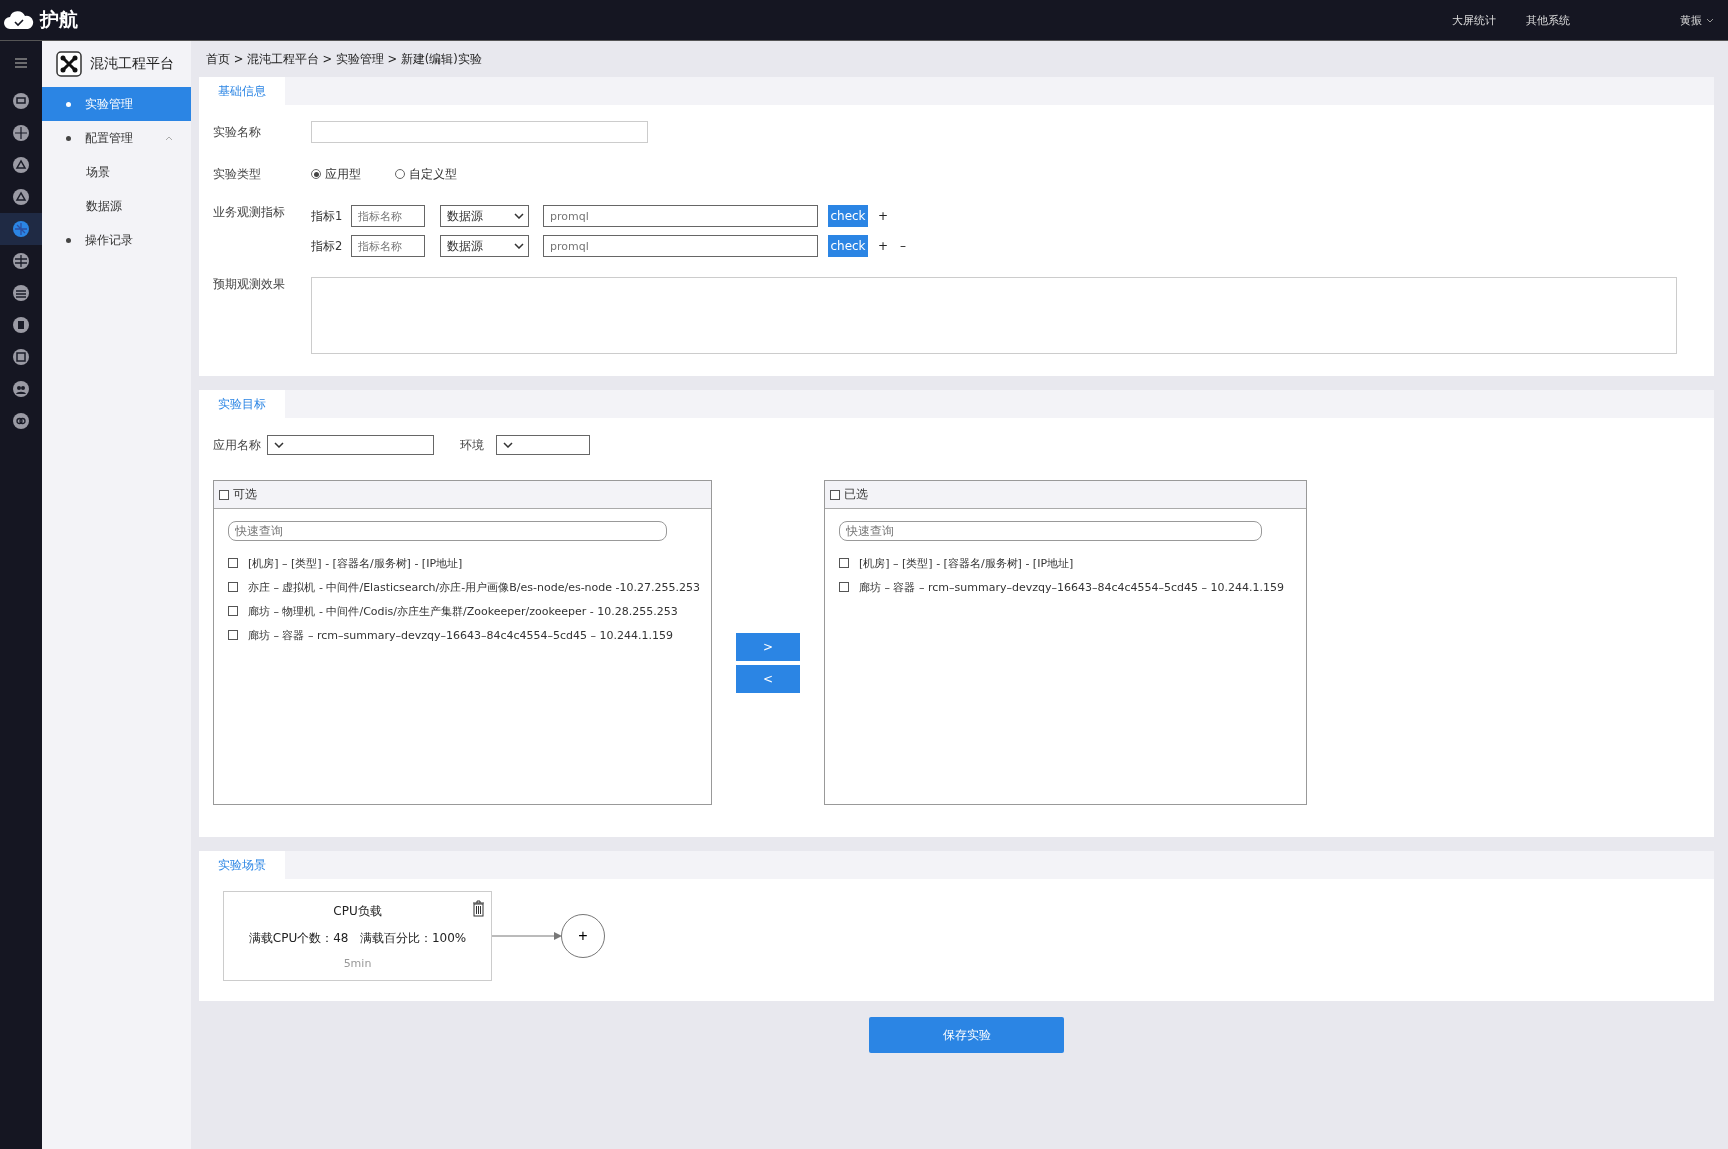 Image resolution: width=1728 pixels, height=1149 pixels. Describe the element at coordinates (242, 404) in the screenshot. I see `section-tab: 实验目标` at that location.